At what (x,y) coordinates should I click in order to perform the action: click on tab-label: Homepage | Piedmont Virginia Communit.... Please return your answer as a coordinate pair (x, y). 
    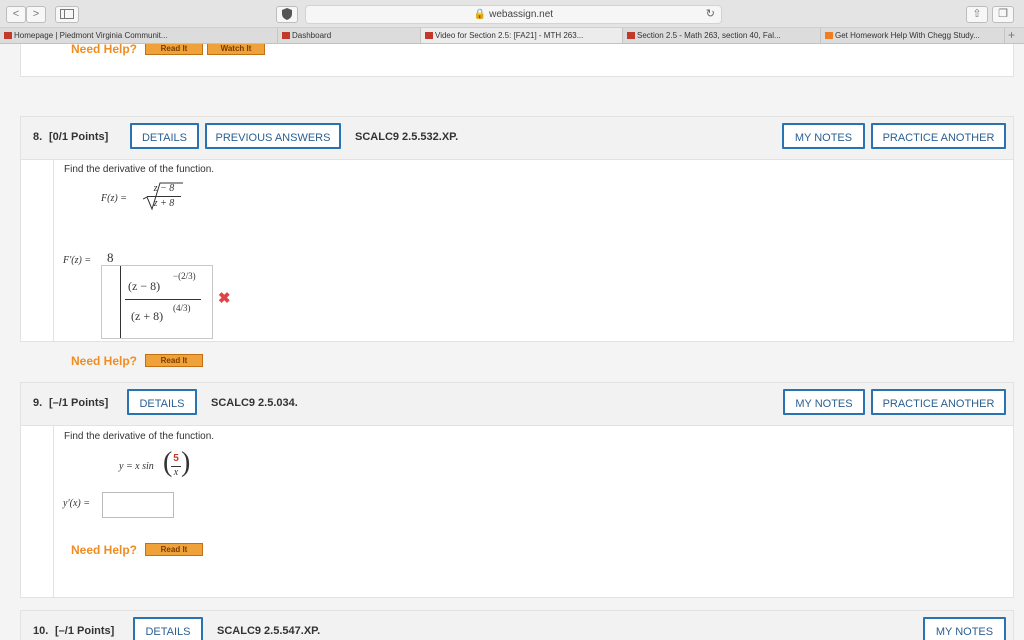
    Looking at the image, I should click on (91, 35).